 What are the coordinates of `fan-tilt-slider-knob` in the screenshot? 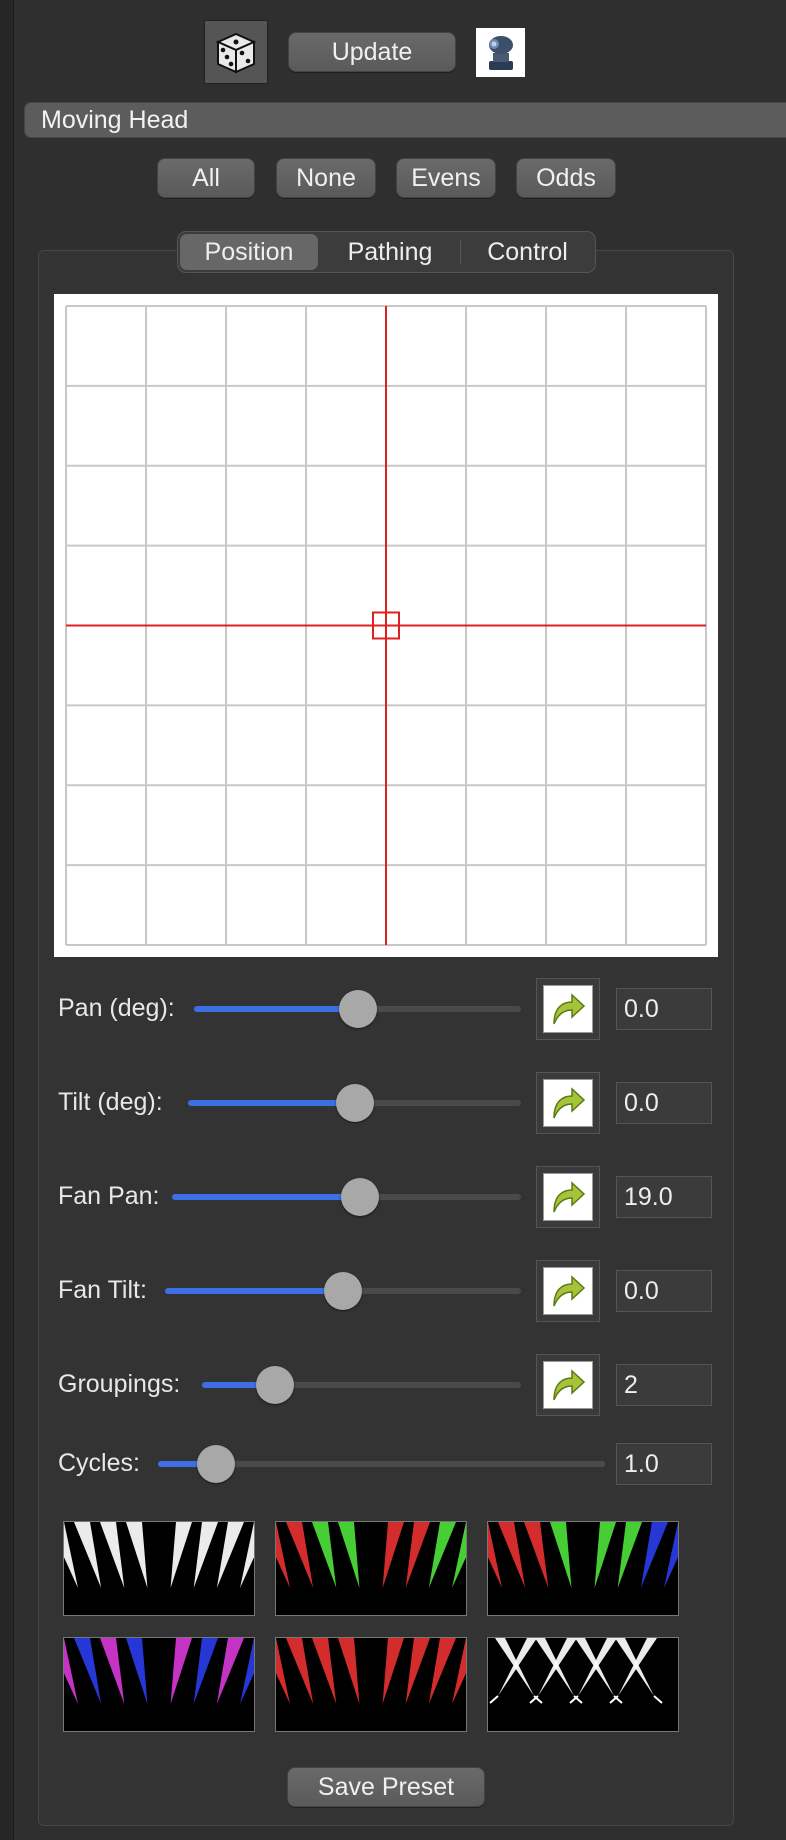 It's located at (343, 1291).